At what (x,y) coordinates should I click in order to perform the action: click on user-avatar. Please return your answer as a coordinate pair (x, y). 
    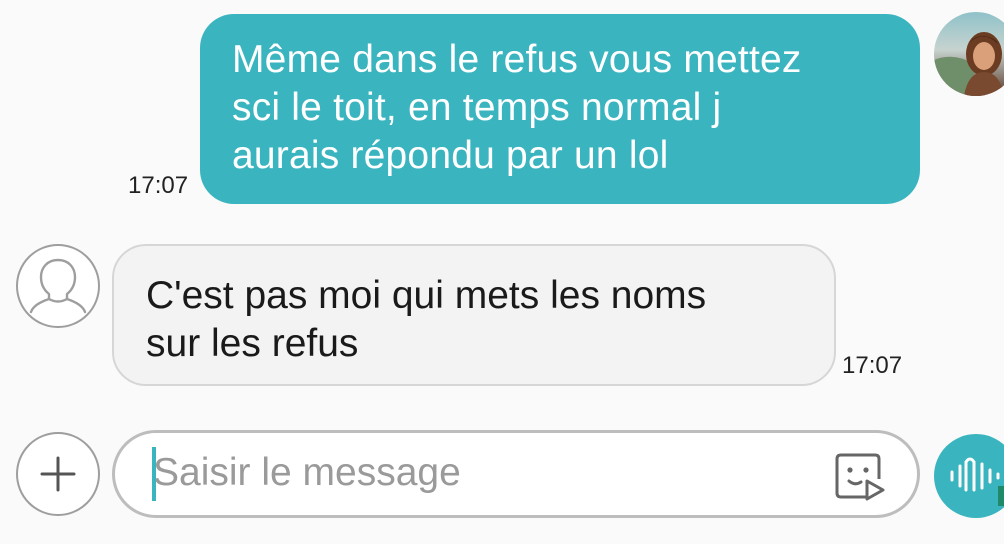
    Looking at the image, I should click on (969, 54).